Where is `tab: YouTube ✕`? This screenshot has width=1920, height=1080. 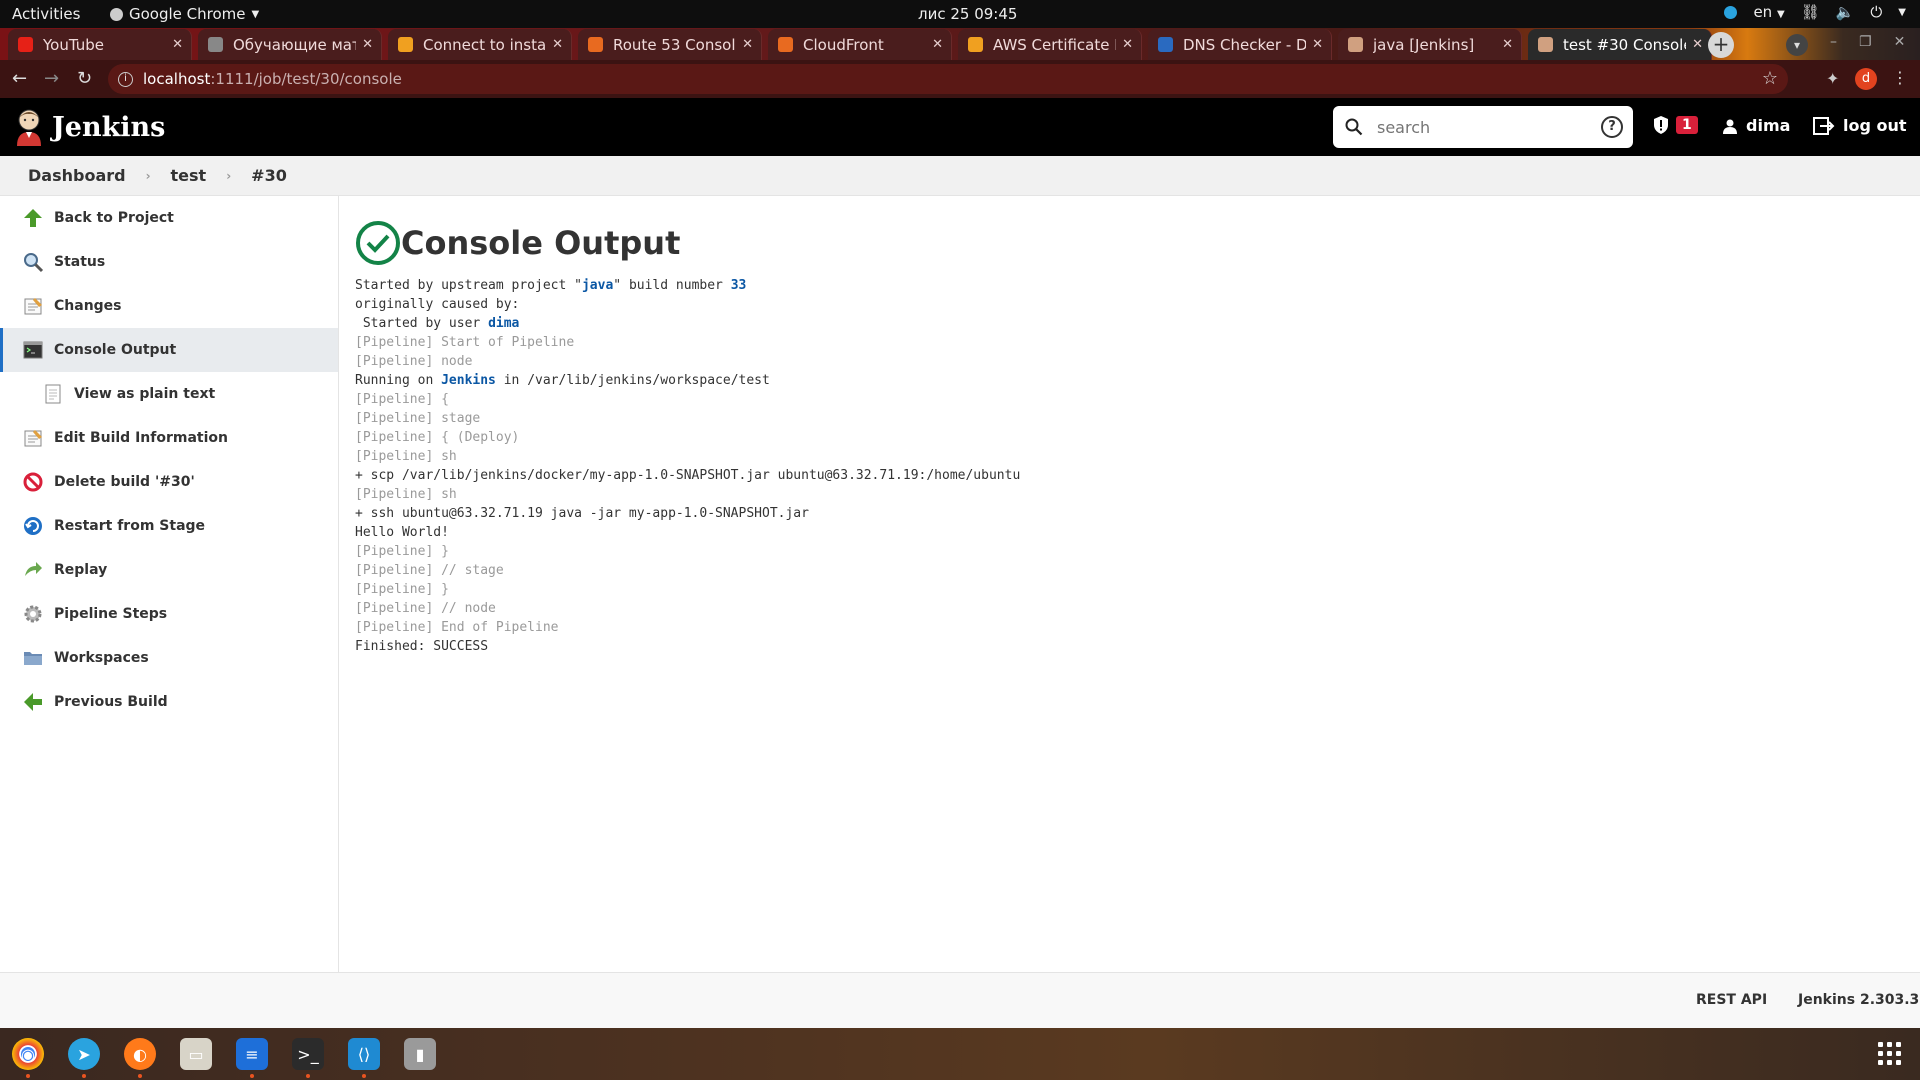
tab: YouTube ✕ is located at coordinates (100, 44).